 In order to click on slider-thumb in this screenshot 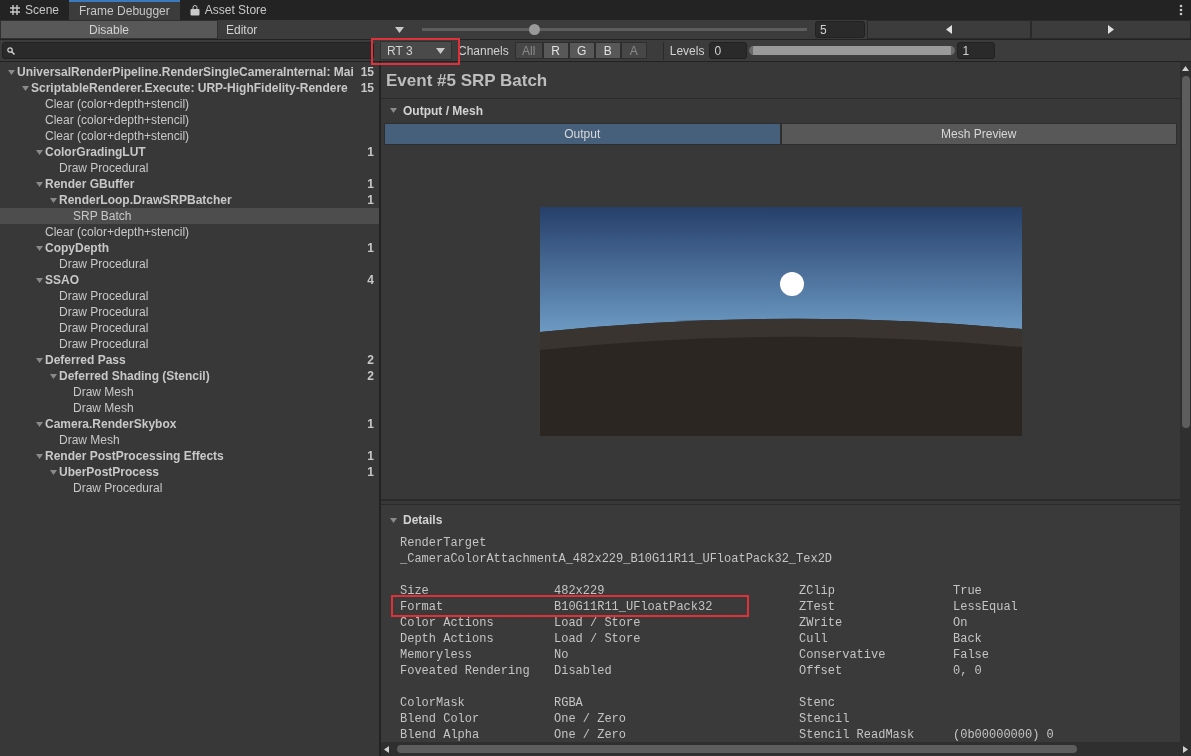, I will do `click(534, 29)`.